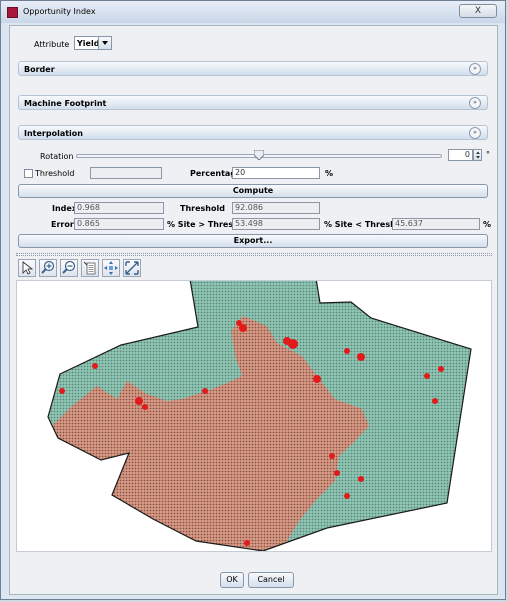  Describe the element at coordinates (477, 155) in the screenshot. I see `rotation-spinner` at that location.